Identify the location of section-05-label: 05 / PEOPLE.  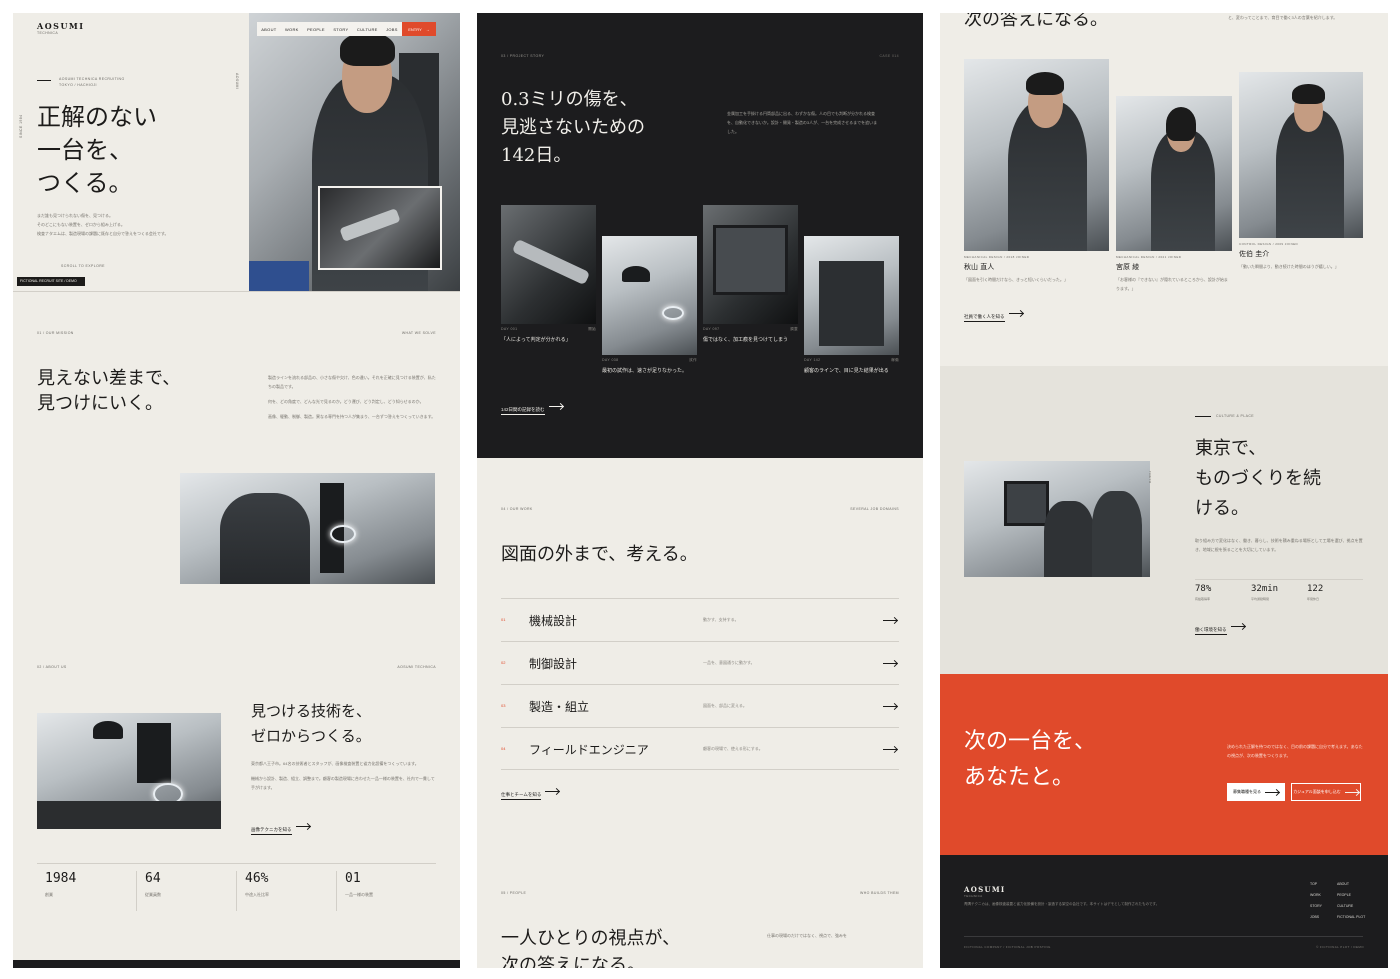
(514, 893).